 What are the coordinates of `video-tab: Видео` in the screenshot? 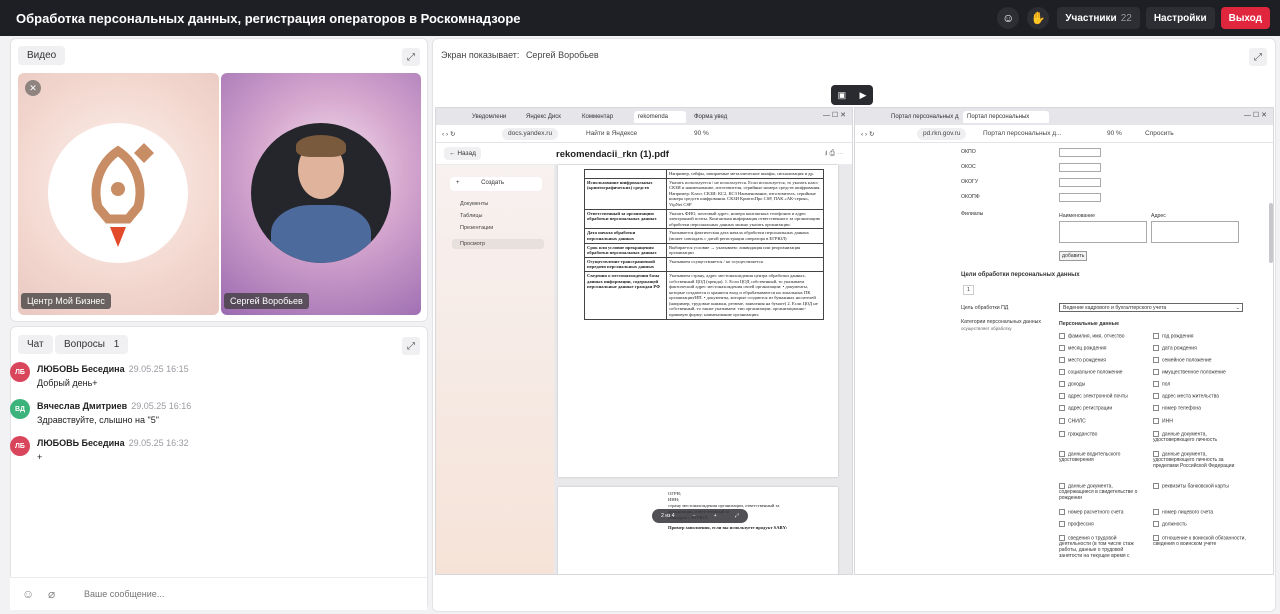 It's located at (42, 55).